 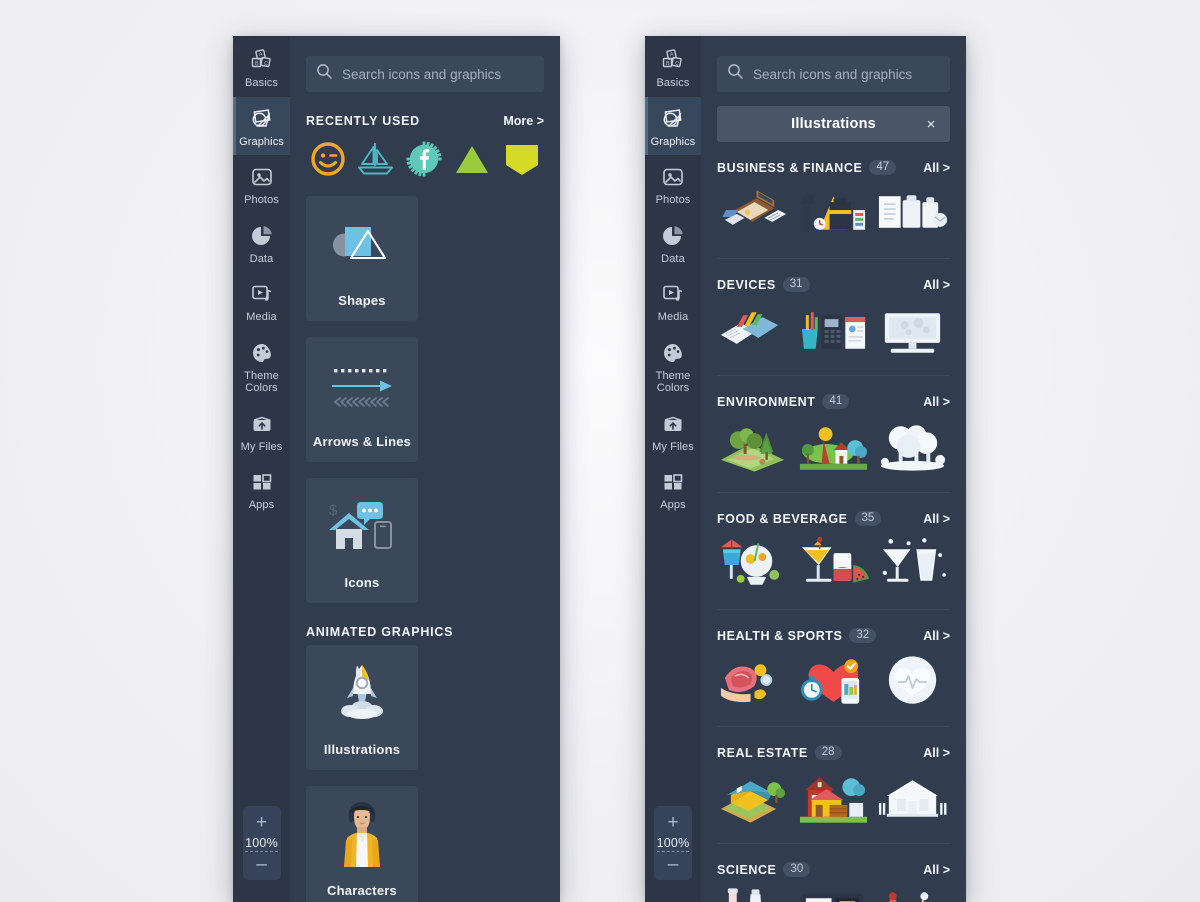 What do you see at coordinates (863, 635) in the screenshot?
I see `category-count-badge: 32` at bounding box center [863, 635].